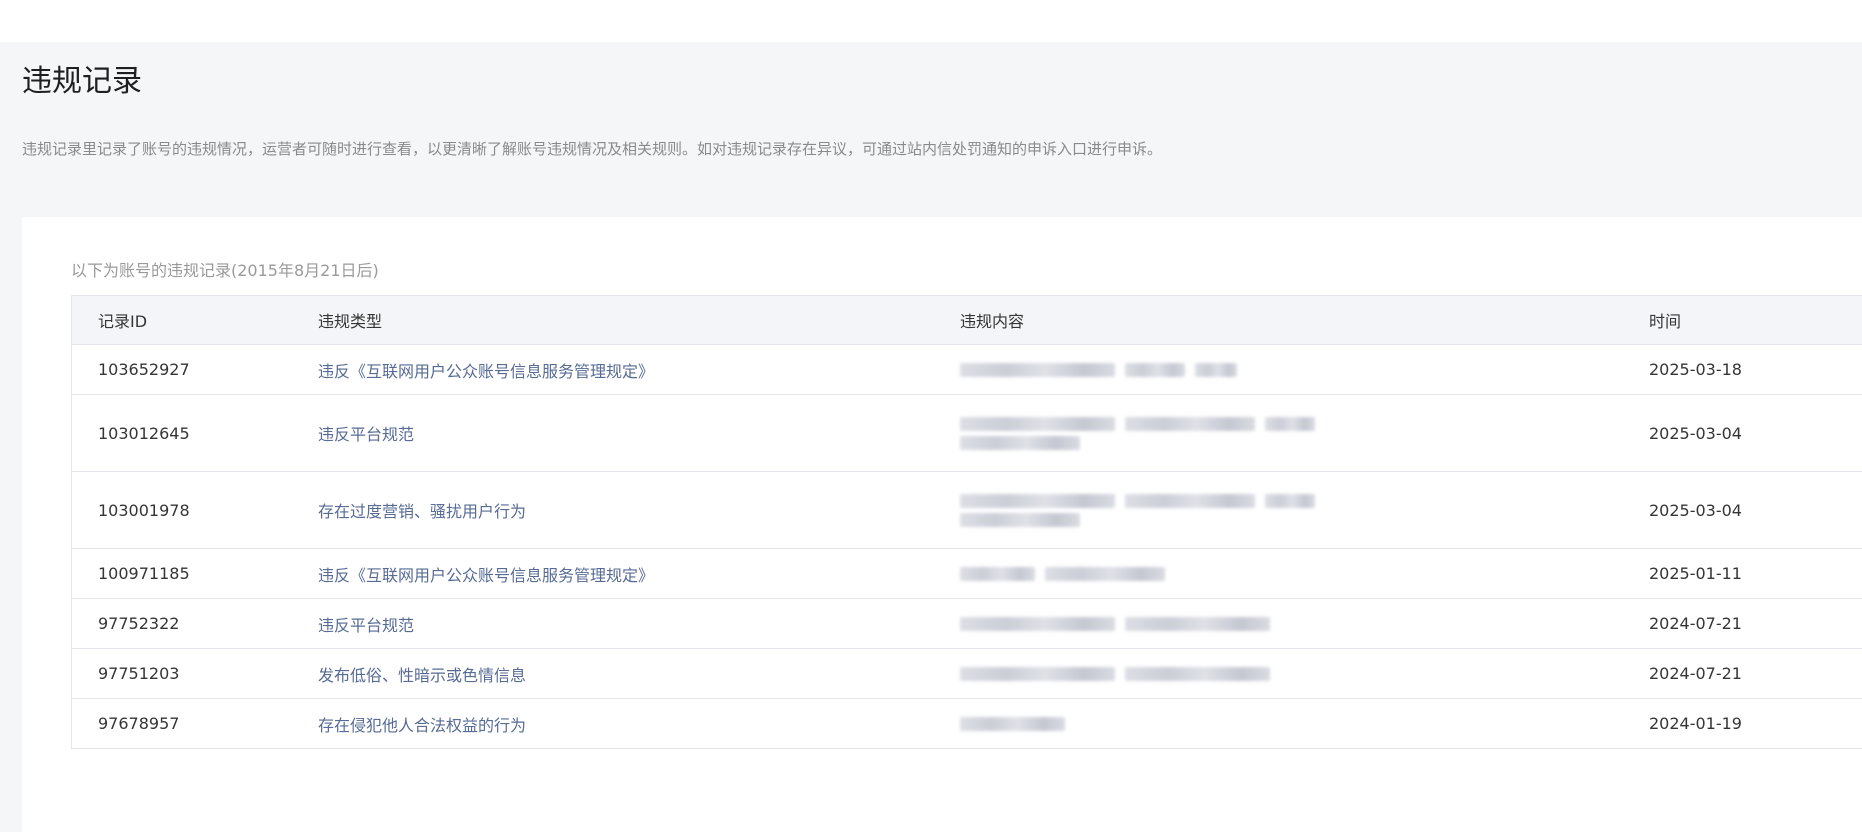  I want to click on column-header-id: 记录ID, so click(123, 321).